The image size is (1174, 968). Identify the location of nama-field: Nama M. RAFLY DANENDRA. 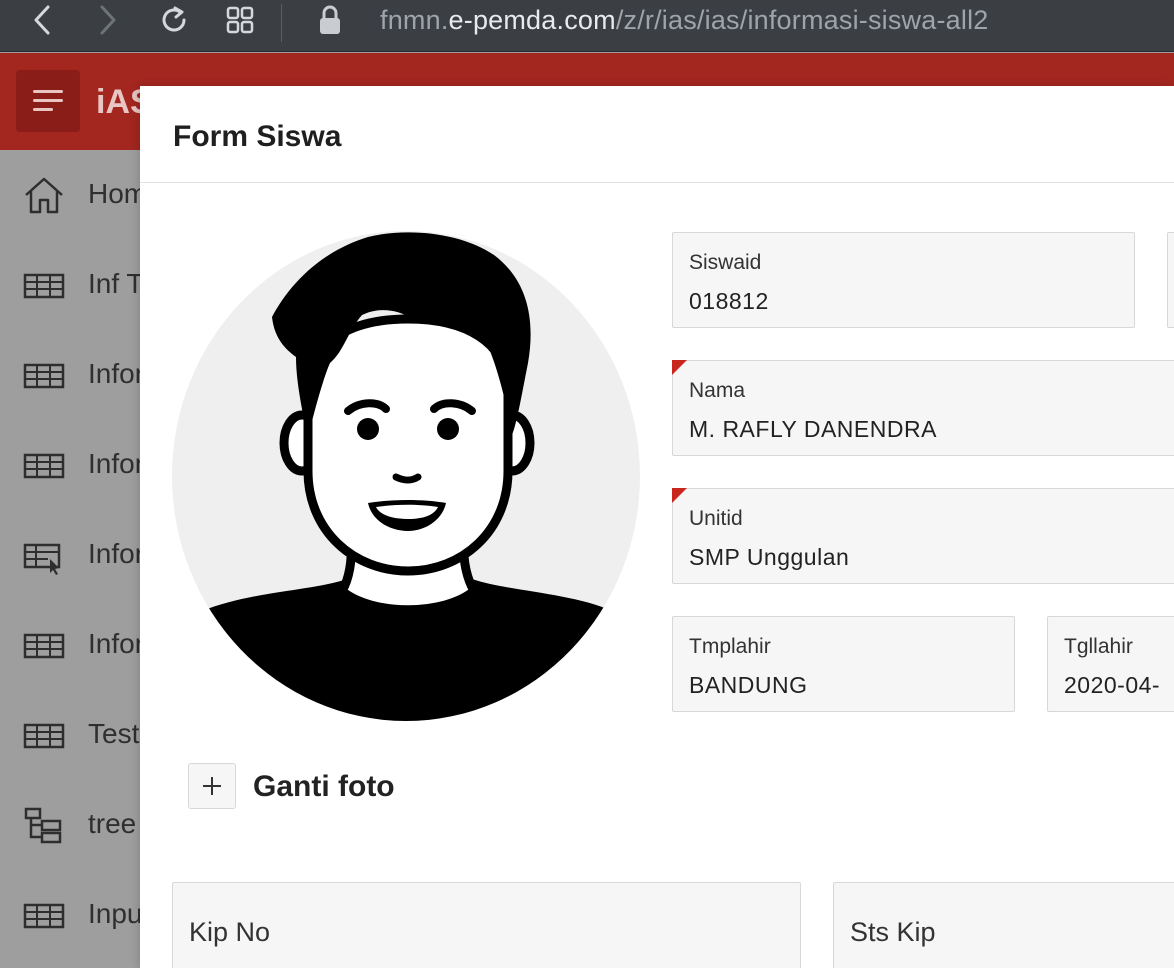
(923, 408).